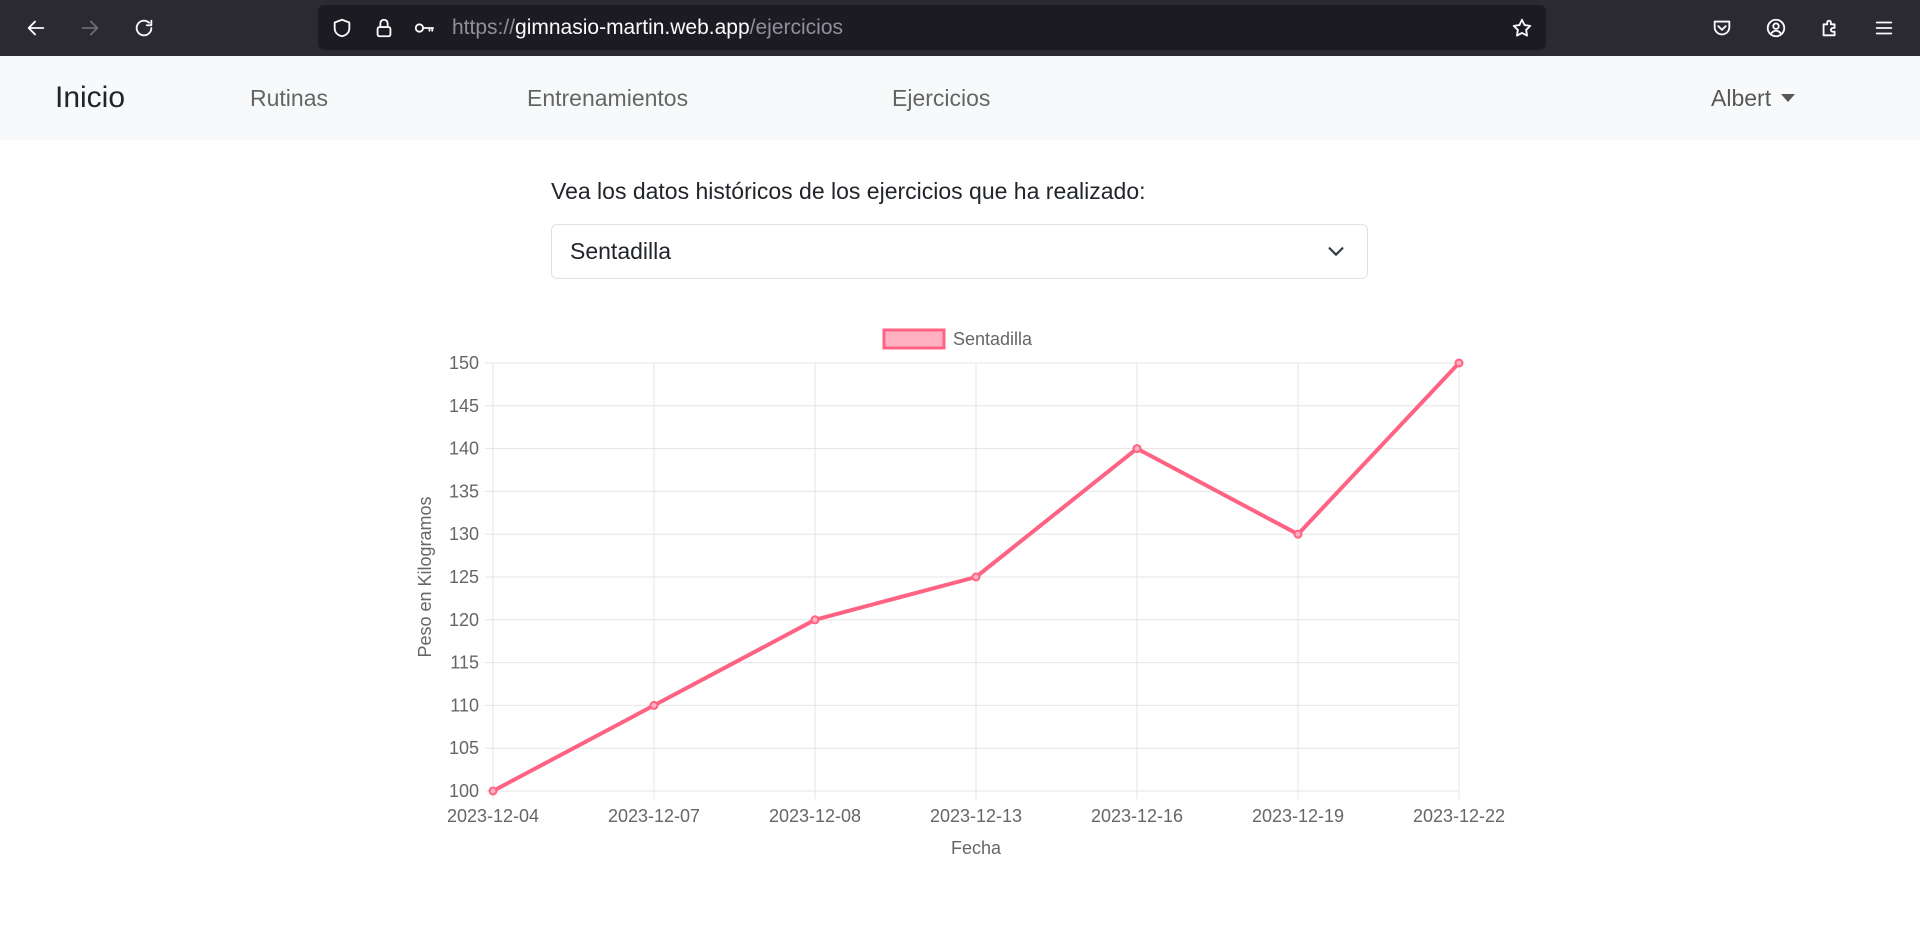 The height and width of the screenshot is (931, 1920). Describe the element at coordinates (342, 28) in the screenshot. I see `shield-icon` at that location.